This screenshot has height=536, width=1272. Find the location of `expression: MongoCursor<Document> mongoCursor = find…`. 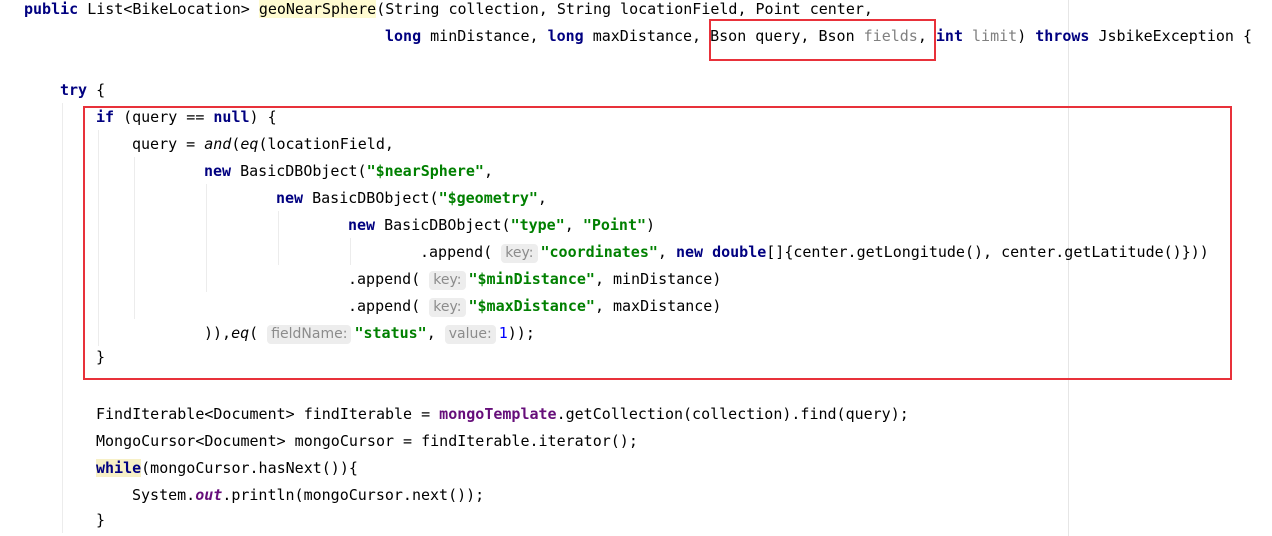

expression: MongoCursor<Document> mongoCursor = find… is located at coordinates (367, 441).